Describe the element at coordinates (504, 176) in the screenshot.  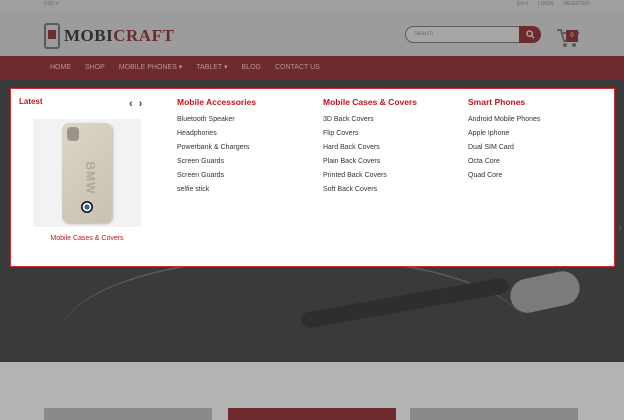
I see `menu-link: Quad Core` at that location.